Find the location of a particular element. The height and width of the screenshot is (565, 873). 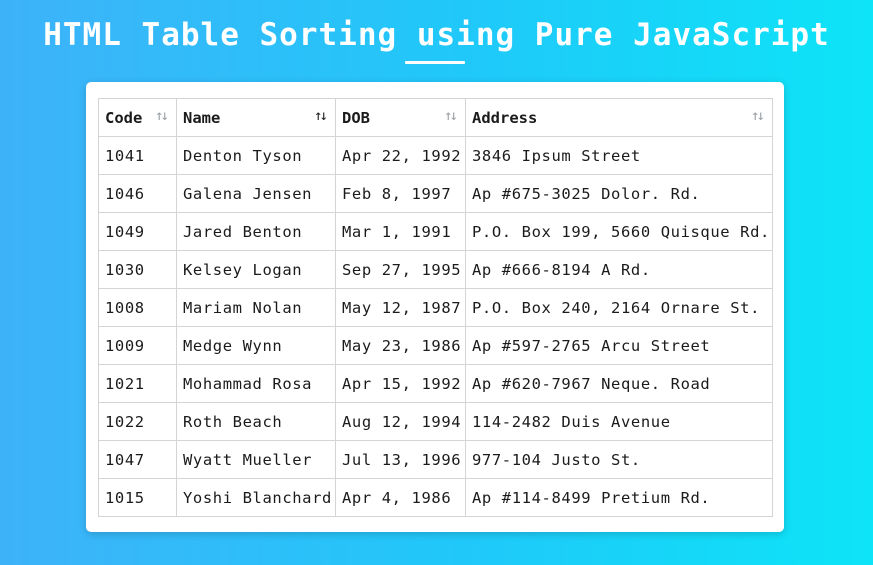

column-header-dob: DOB ↑↓ is located at coordinates (400, 117).